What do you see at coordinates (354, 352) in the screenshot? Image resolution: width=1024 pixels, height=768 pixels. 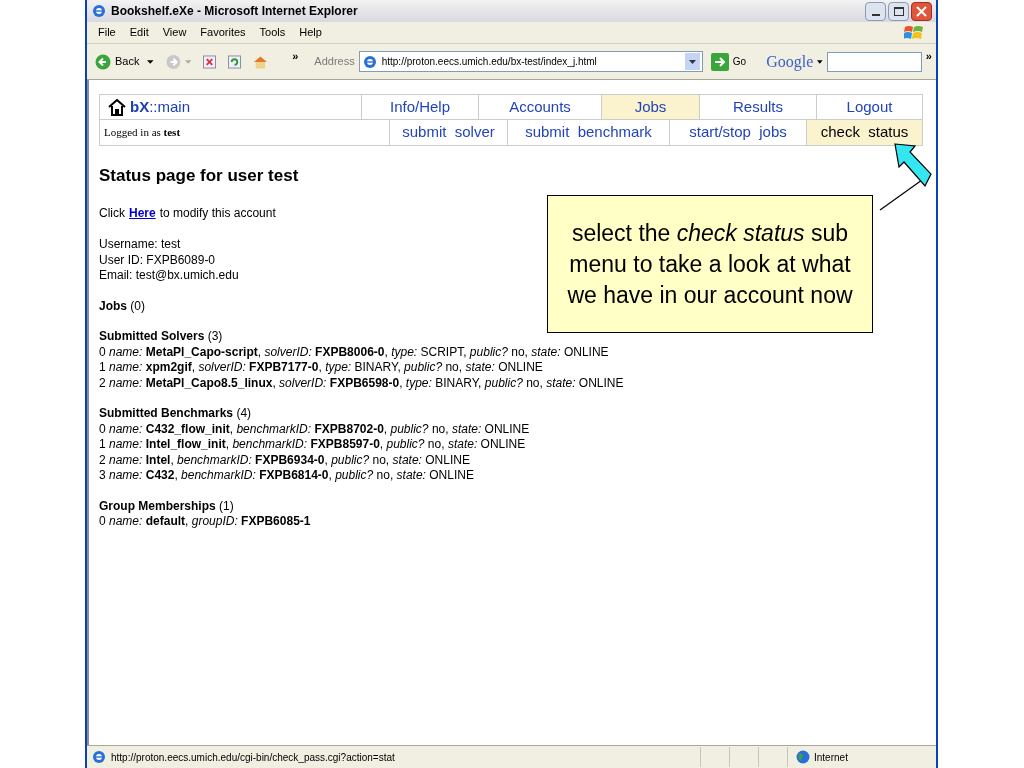 I see `record-line: 0 name: MetaPl_Capo-script, solverID: FXPB8006-0, type: SCRIPT, public? no, state: ONLINE` at bounding box center [354, 352].